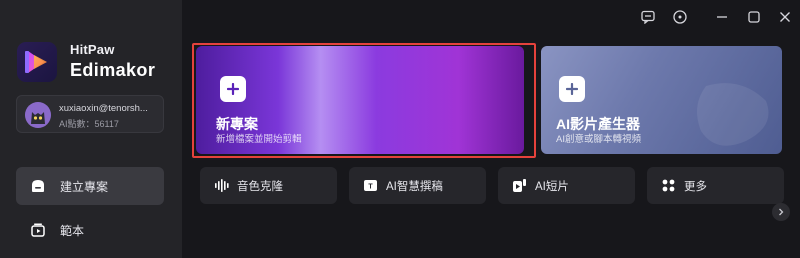  What do you see at coordinates (661, 100) in the screenshot?
I see `ai-video-generator-card: AI影片產生器 AI創意或腳本轉視頻` at bounding box center [661, 100].